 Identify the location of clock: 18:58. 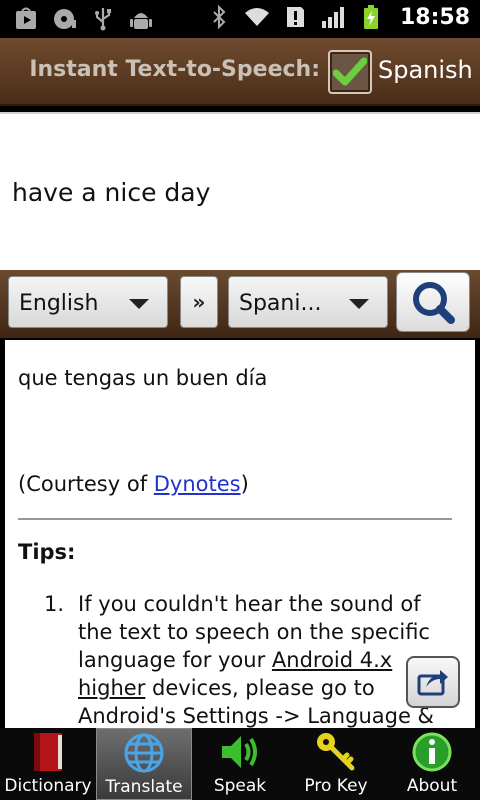
(434, 17).